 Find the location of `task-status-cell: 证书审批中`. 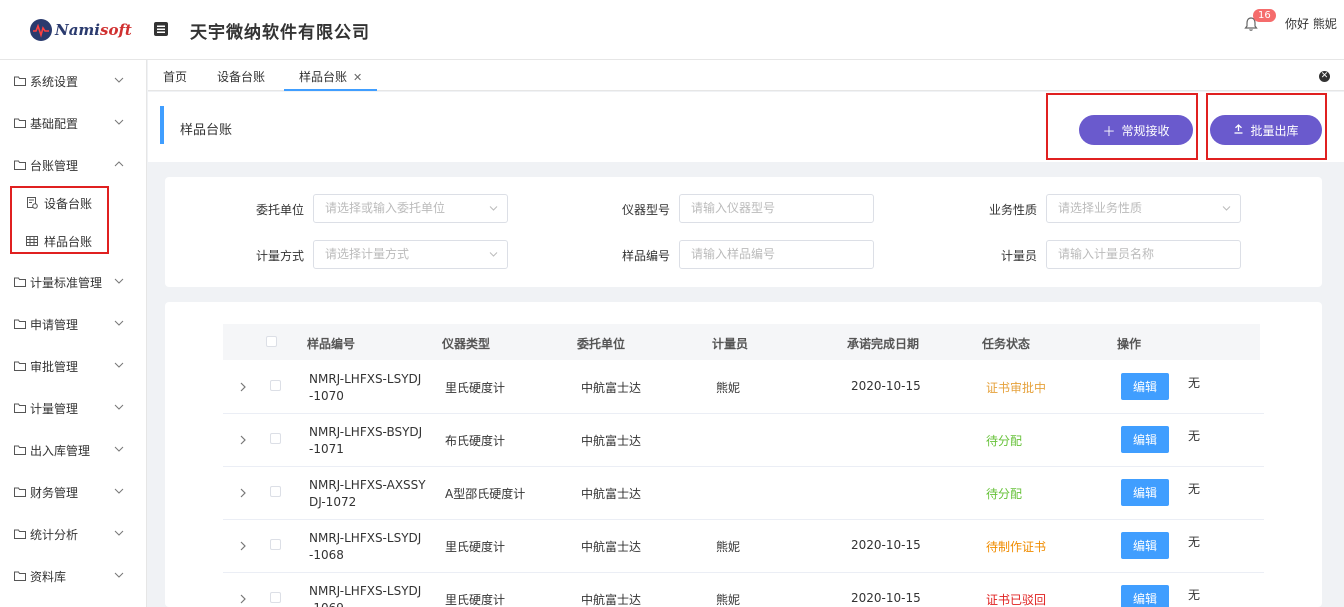

task-status-cell: 证书审批中 is located at coordinates (1016, 388).